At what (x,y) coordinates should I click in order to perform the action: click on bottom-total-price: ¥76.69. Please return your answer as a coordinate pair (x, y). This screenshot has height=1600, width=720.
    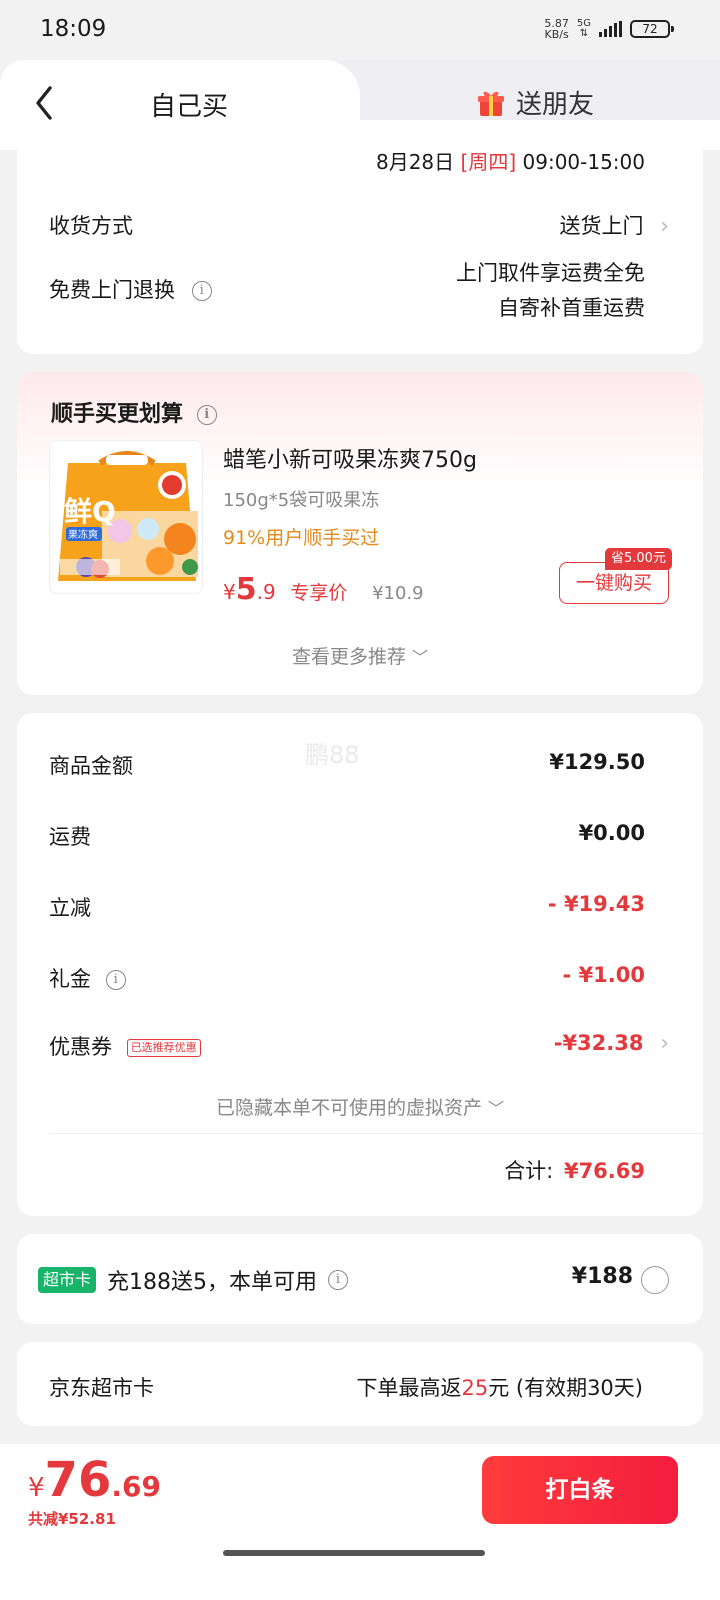
    Looking at the image, I should click on (94, 1480).